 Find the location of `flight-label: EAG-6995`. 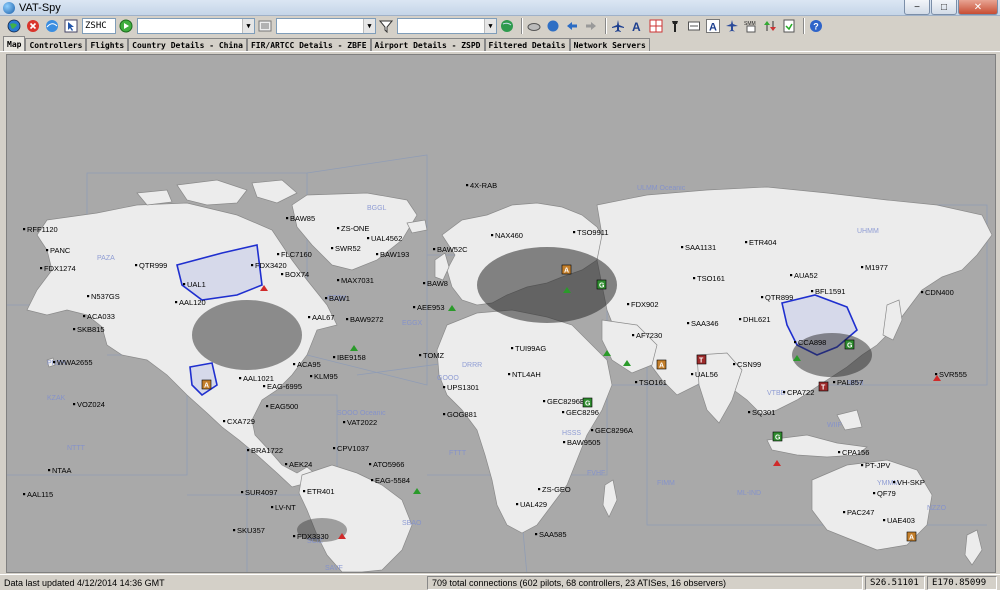

flight-label: EAG-6995 is located at coordinates (284, 386).